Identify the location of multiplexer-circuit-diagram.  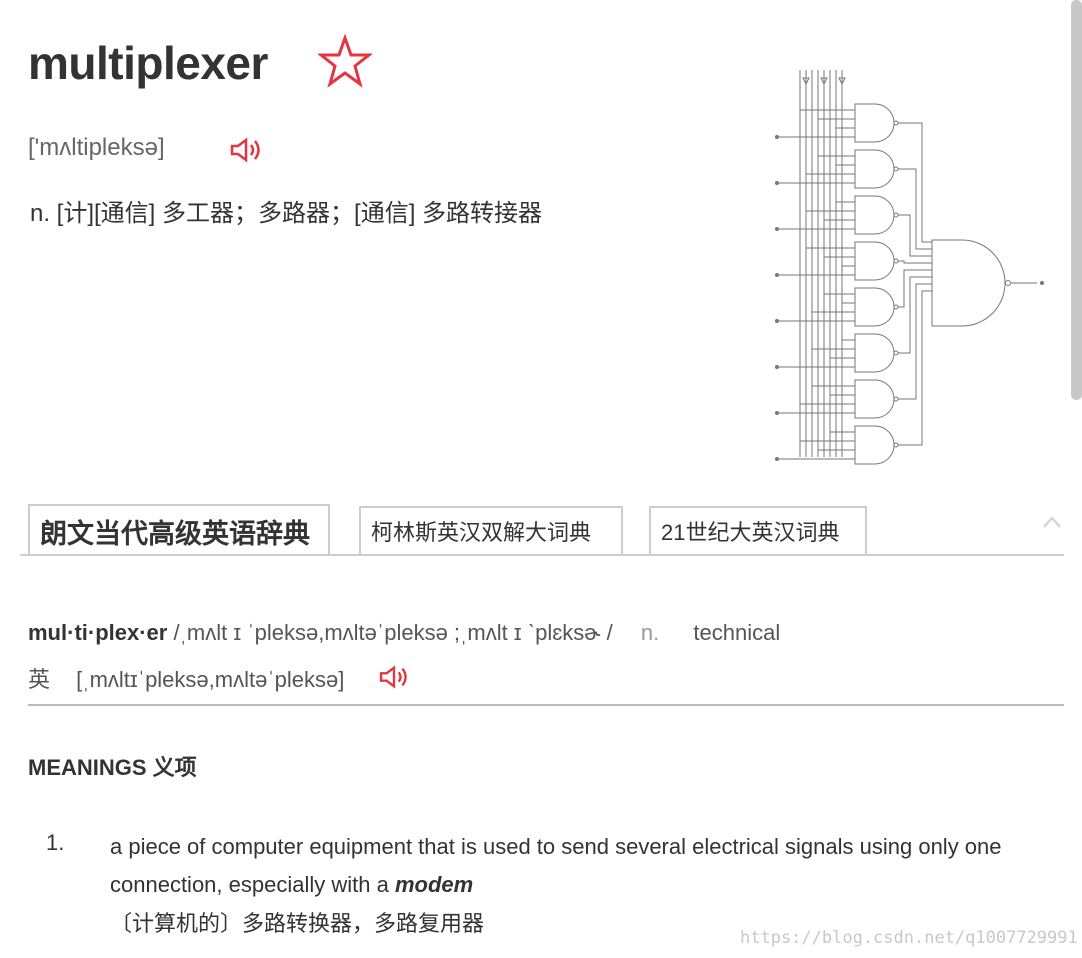
(909, 267).